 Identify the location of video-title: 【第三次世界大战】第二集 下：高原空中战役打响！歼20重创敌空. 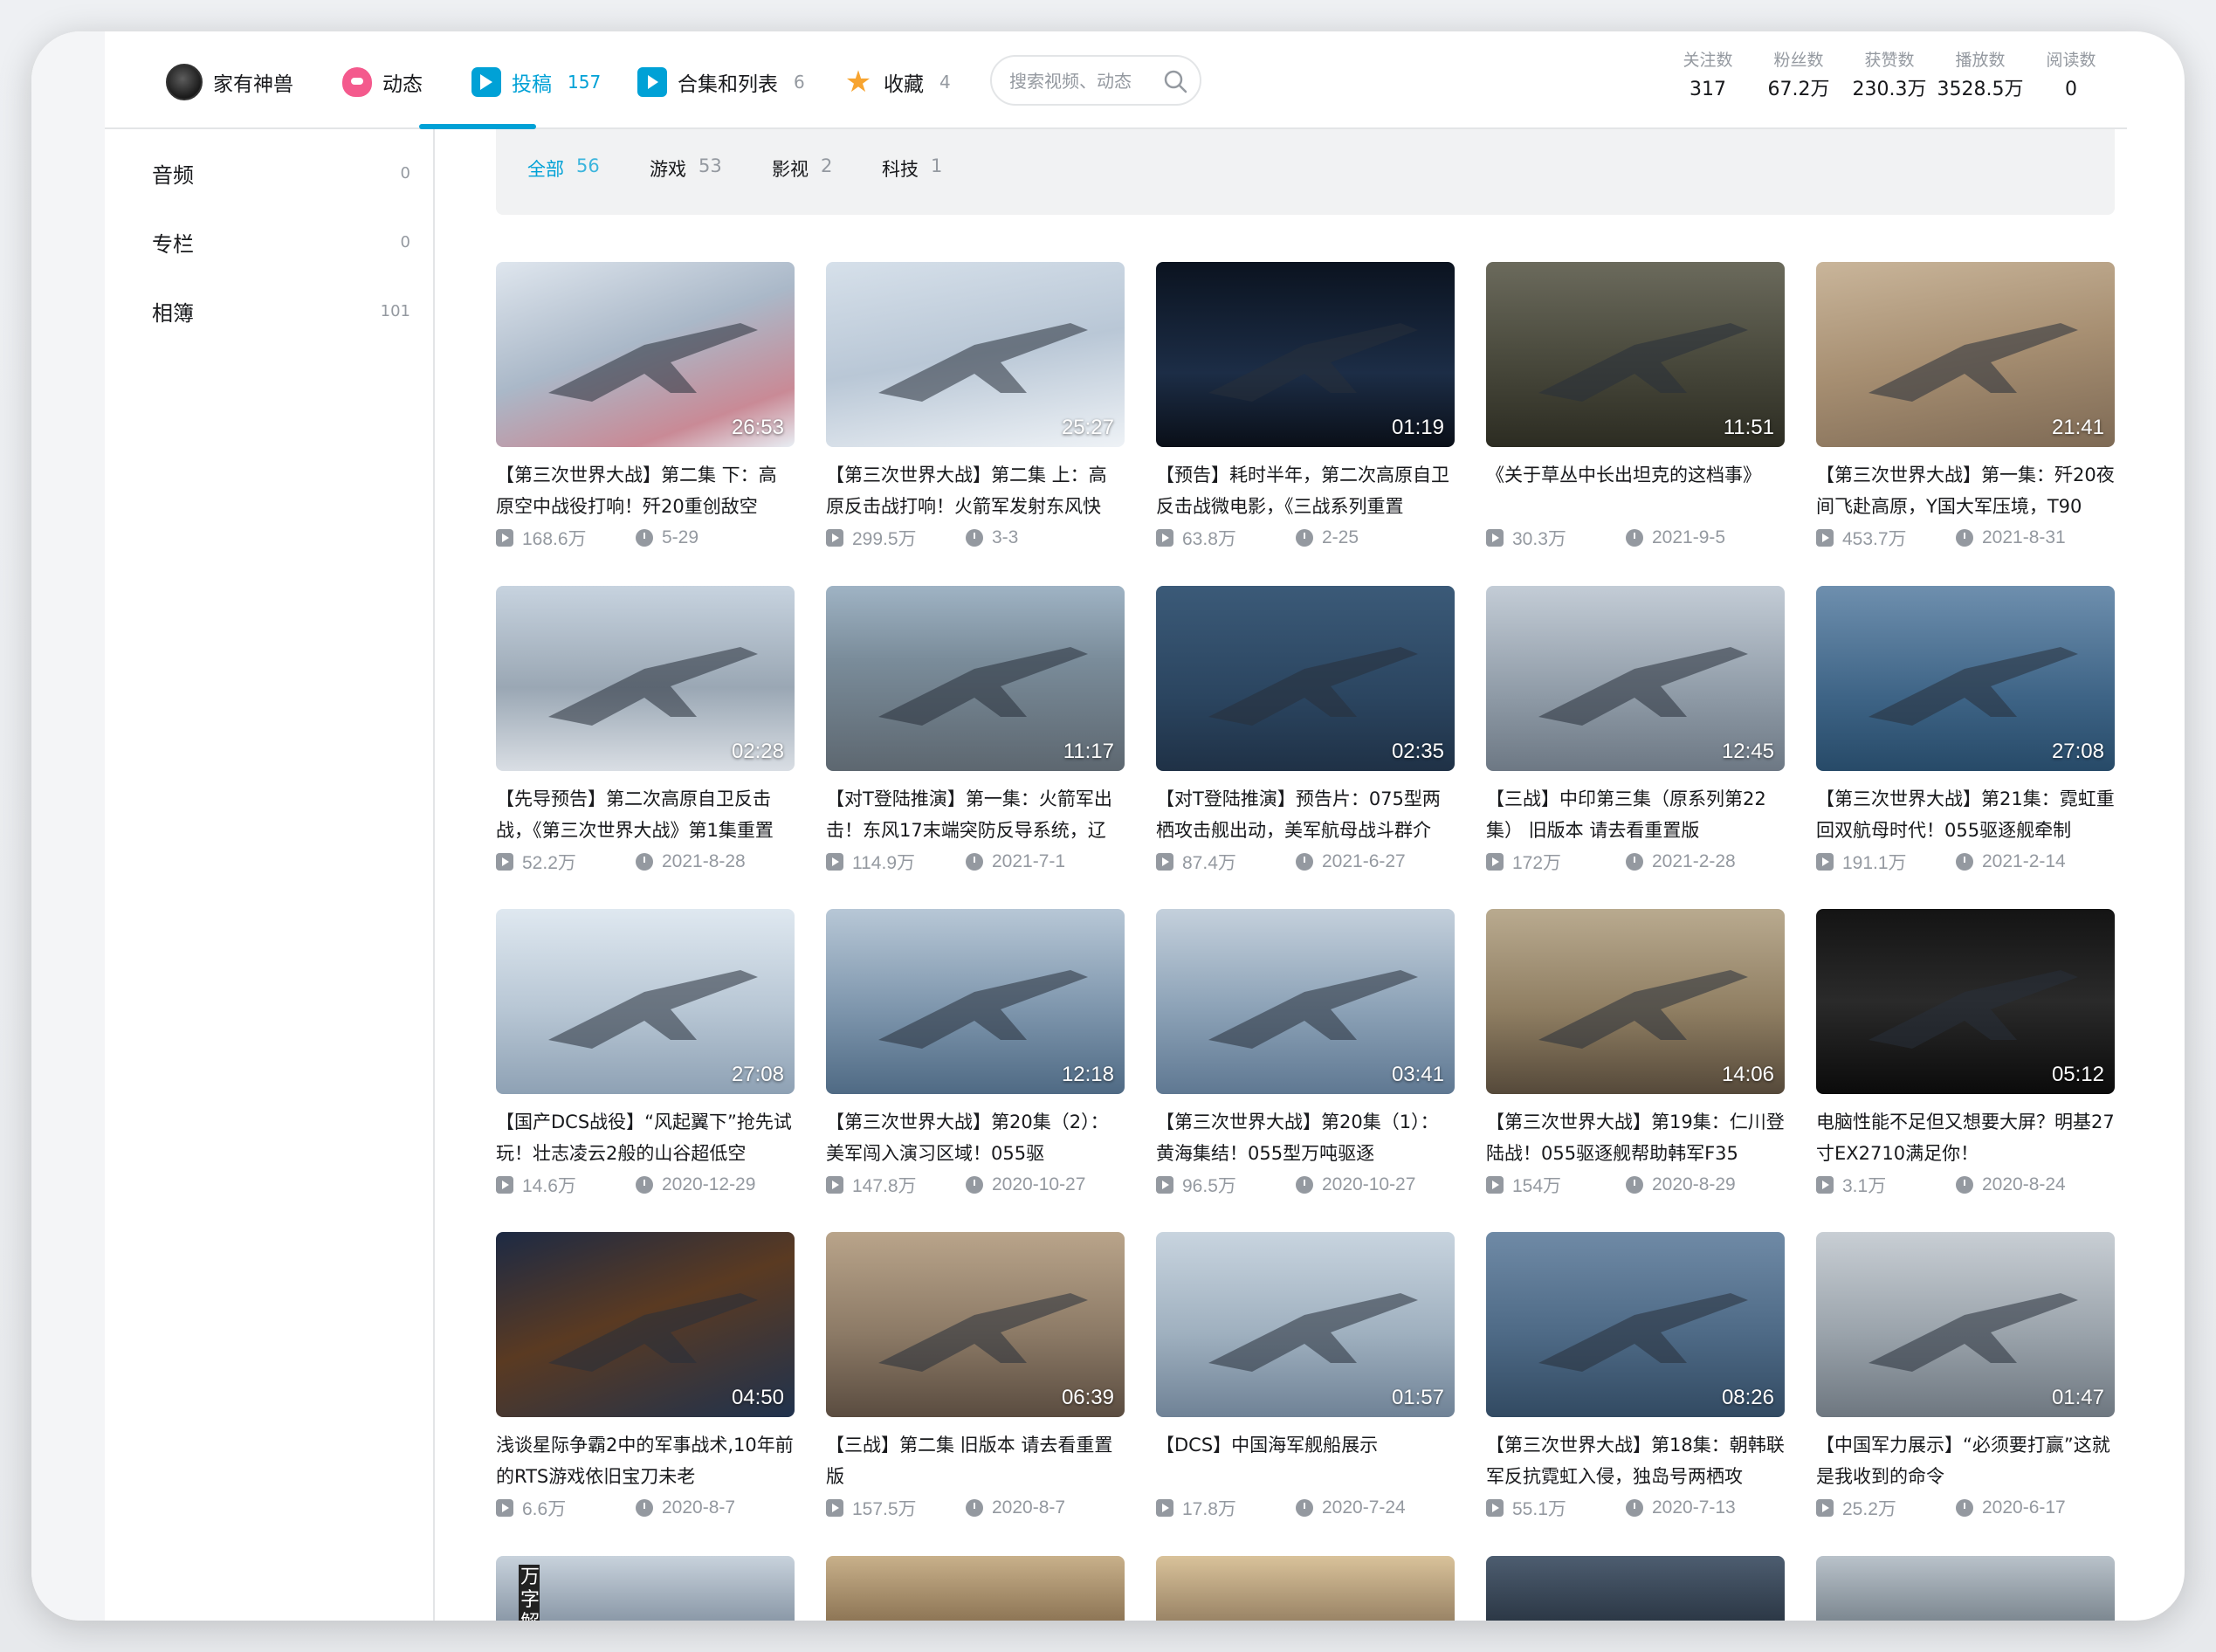
(646, 490).